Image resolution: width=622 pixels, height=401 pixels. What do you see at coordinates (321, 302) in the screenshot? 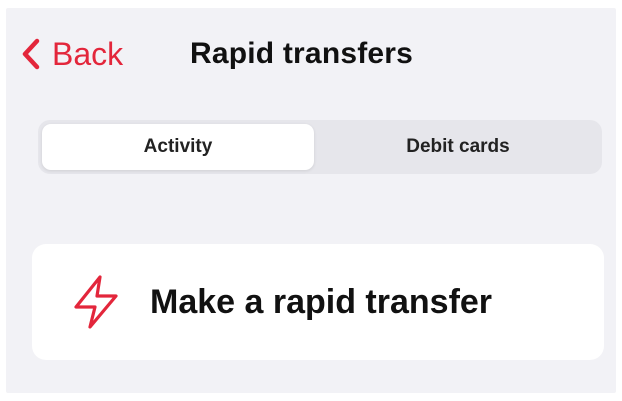
I see `make-rapid-transfer-label: Make a rapid transfer` at bounding box center [321, 302].